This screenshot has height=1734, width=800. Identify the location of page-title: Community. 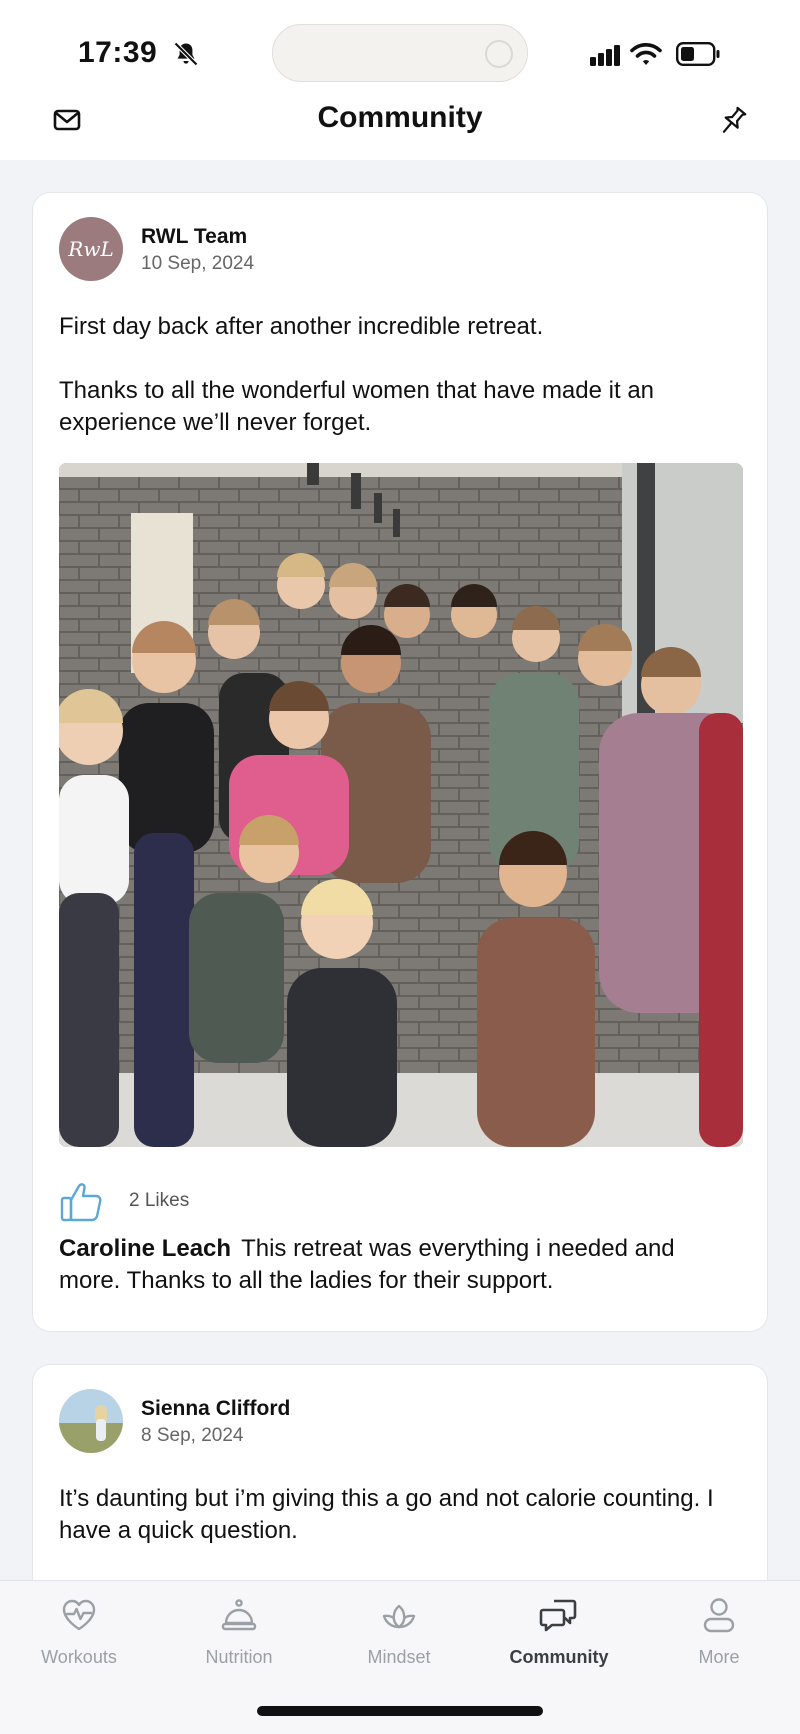
(400, 117).